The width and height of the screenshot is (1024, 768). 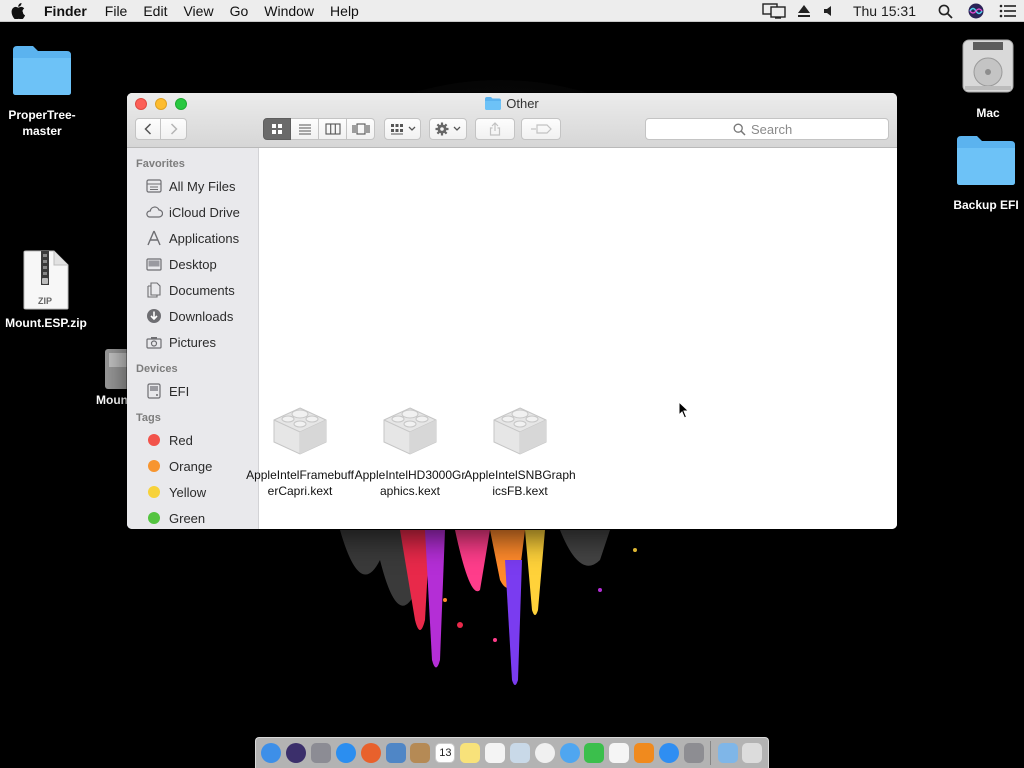 I want to click on dock-ibooks, so click(x=644, y=753).